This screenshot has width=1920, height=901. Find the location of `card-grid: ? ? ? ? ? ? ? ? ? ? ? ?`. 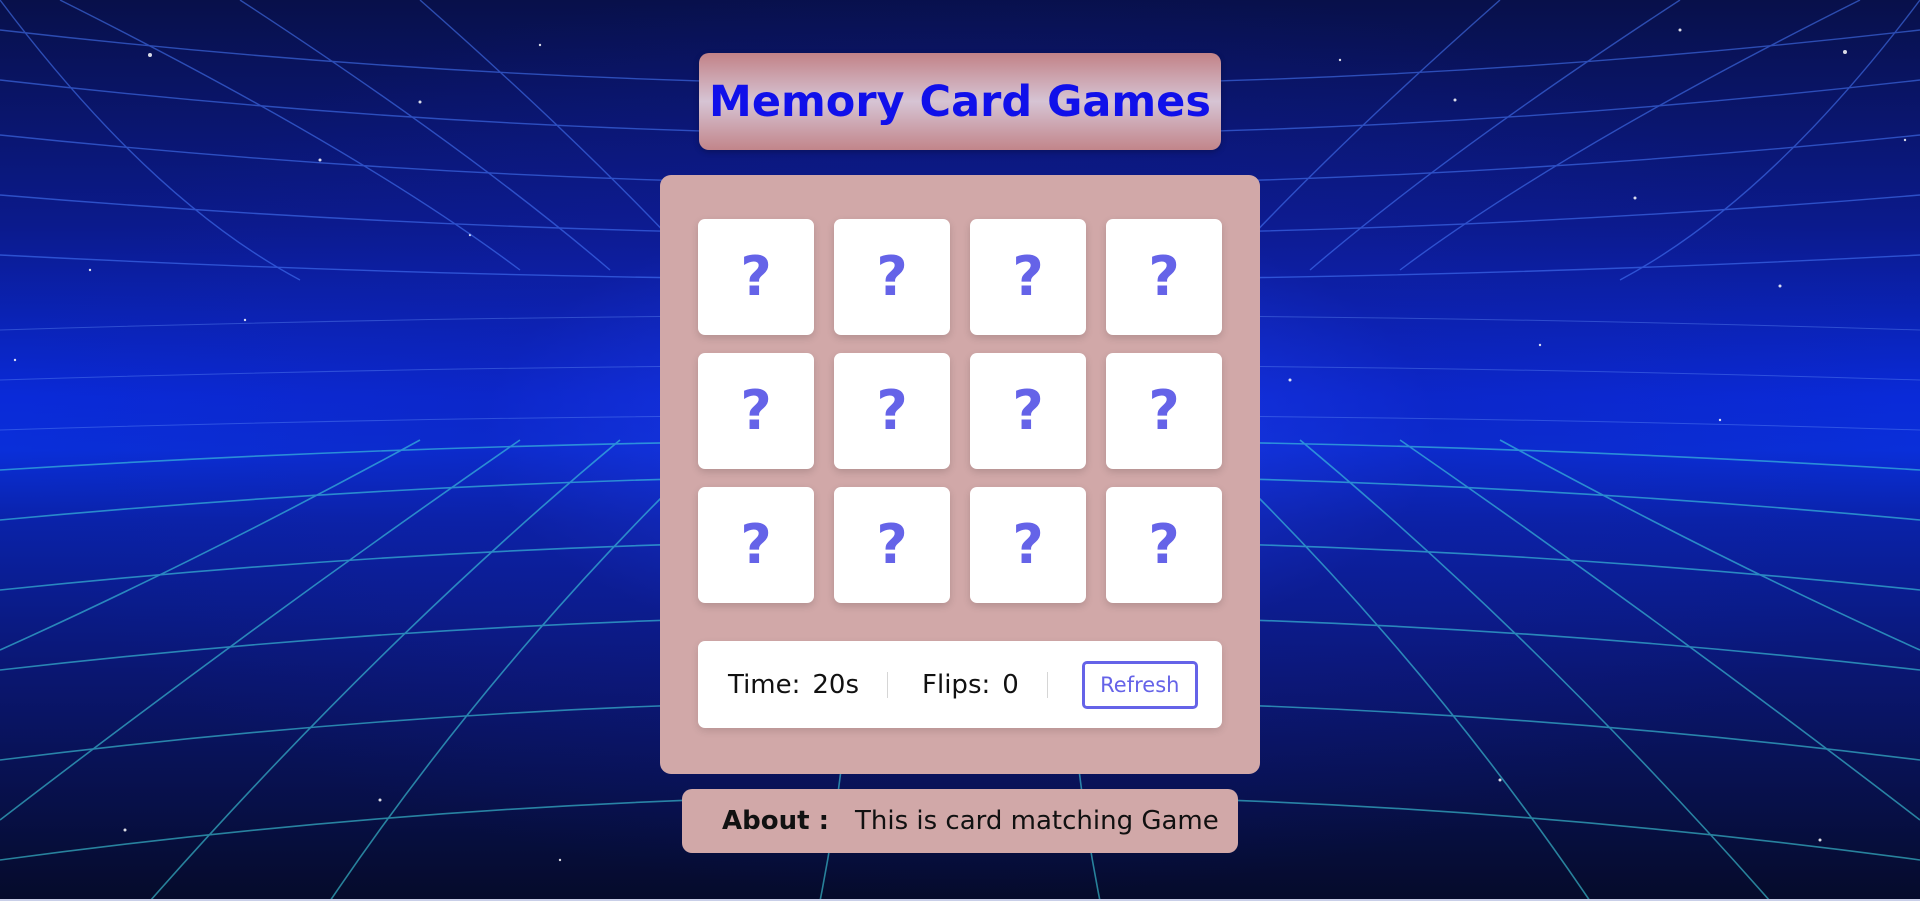

card-grid: ? ? ? ? ? ? ? ? ? ? ? ? is located at coordinates (960, 411).